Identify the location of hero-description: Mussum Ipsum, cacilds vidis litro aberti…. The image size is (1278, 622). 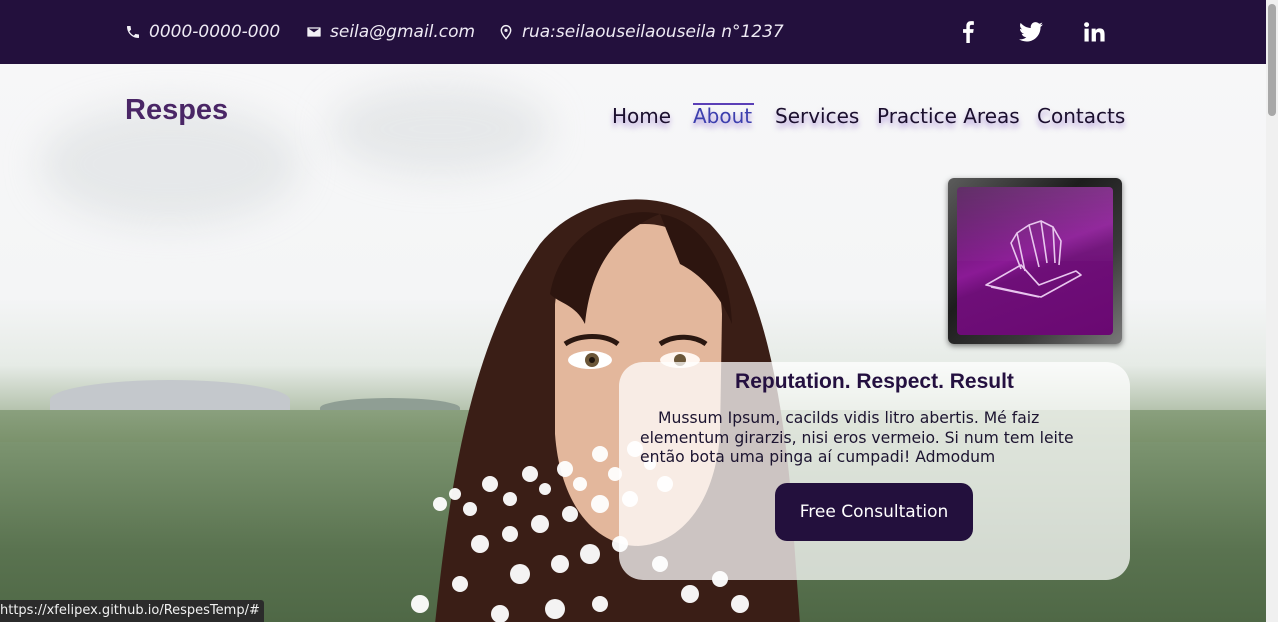
(857, 437).